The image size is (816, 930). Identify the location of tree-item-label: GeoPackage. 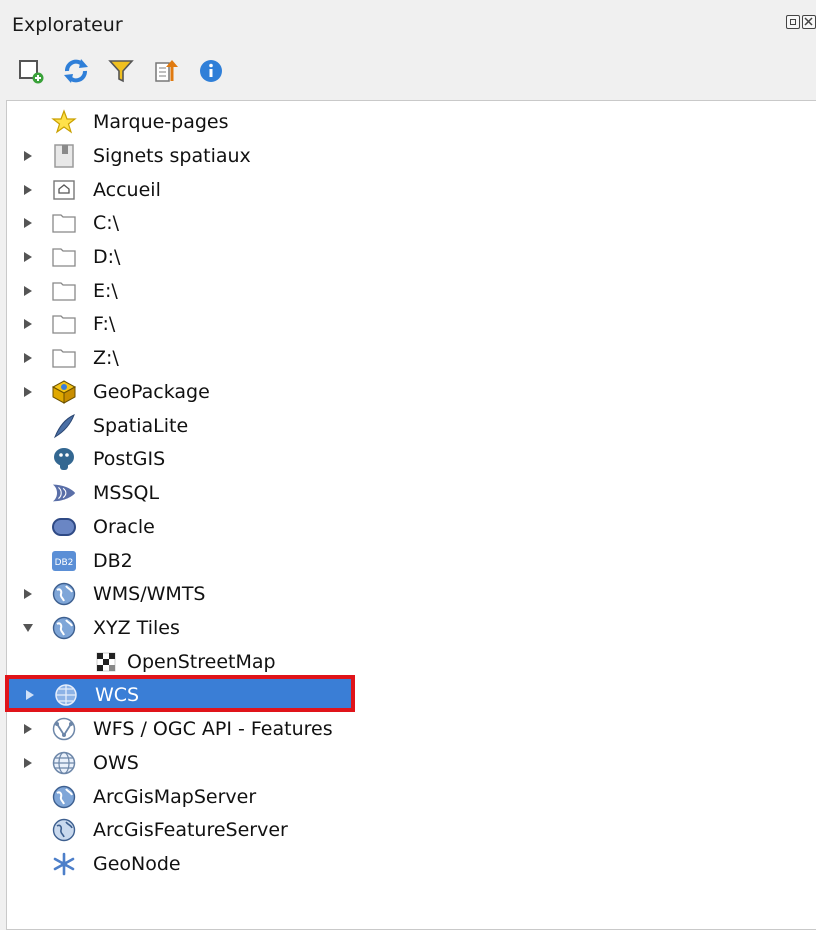
(151, 392).